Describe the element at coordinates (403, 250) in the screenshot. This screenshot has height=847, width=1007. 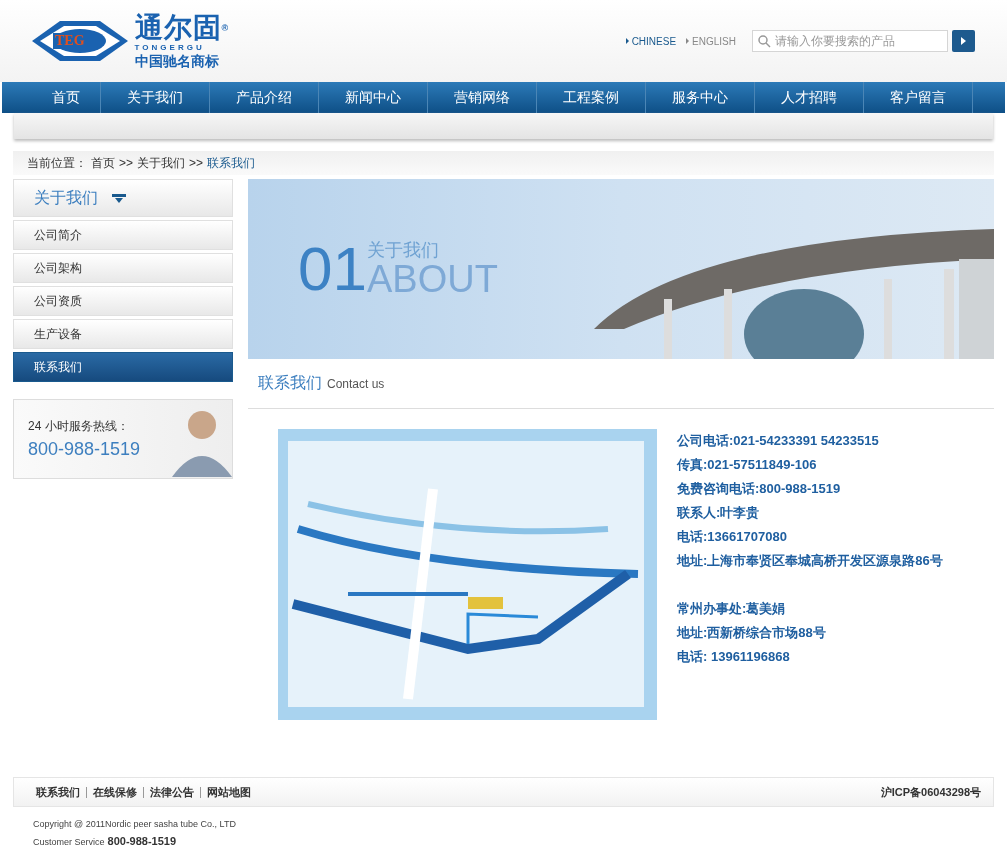
I see `banner-title: 关于我们` at that location.